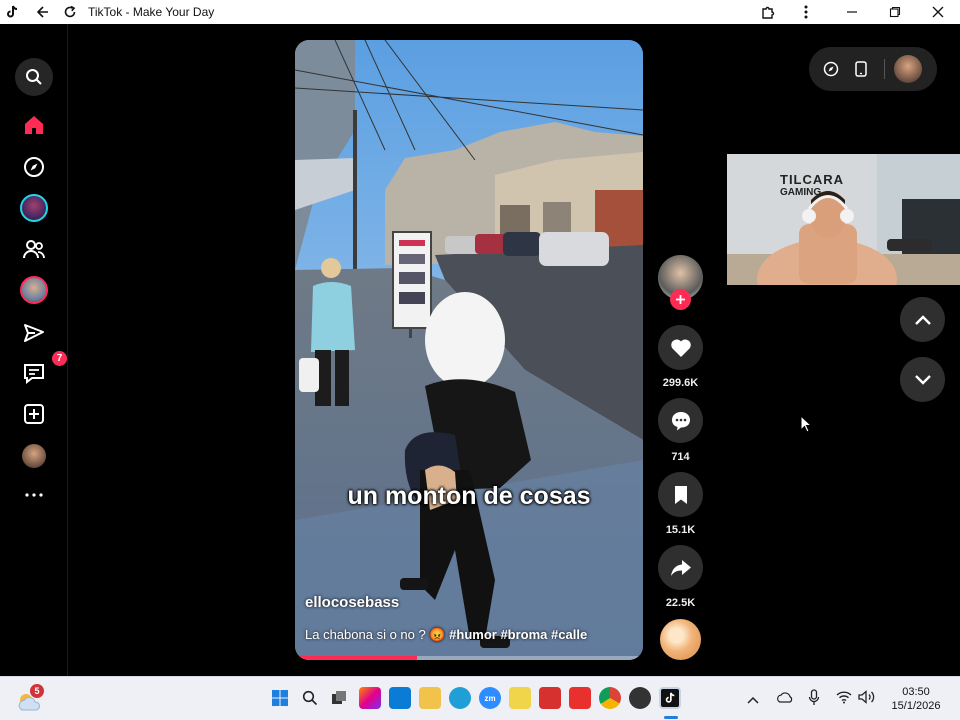 This screenshot has width=960, height=720. I want to click on active-app-indicator, so click(671, 717).